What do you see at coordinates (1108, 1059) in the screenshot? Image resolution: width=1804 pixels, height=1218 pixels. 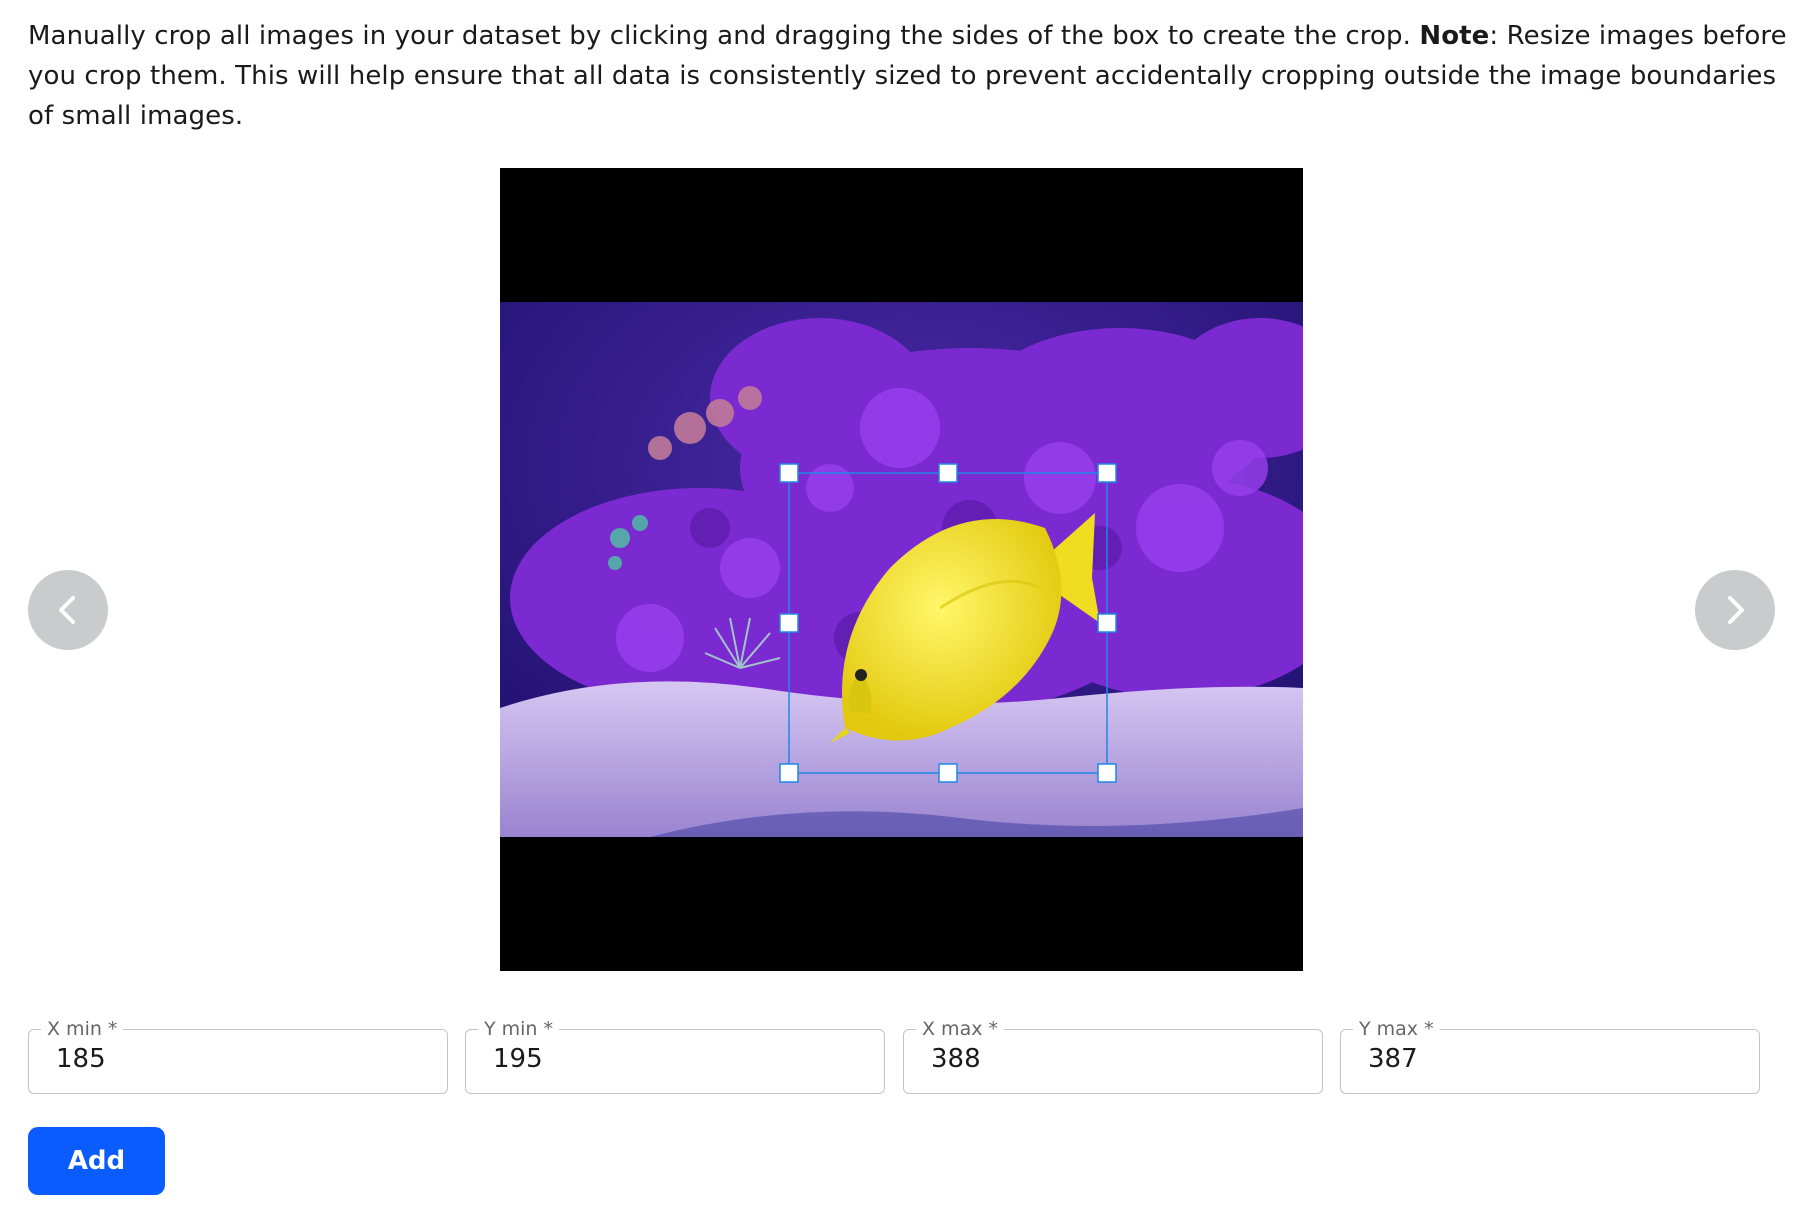 I see `x-max-input` at bounding box center [1108, 1059].